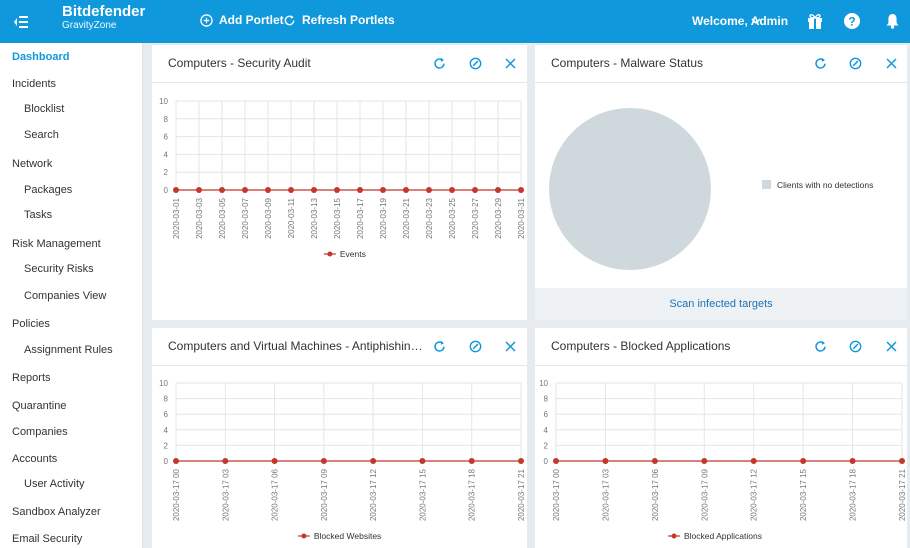 This screenshot has width=910, height=548. Describe the element at coordinates (754, 494) in the screenshot. I see `x-tick-label: 2020-03-17 12` at that location.